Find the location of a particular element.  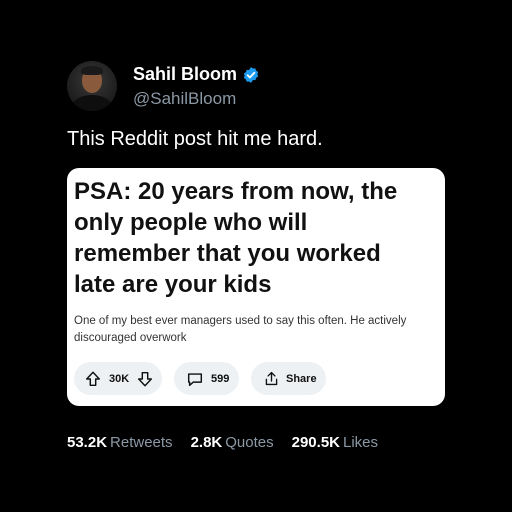

quotes-label: Quotes is located at coordinates (249, 442).